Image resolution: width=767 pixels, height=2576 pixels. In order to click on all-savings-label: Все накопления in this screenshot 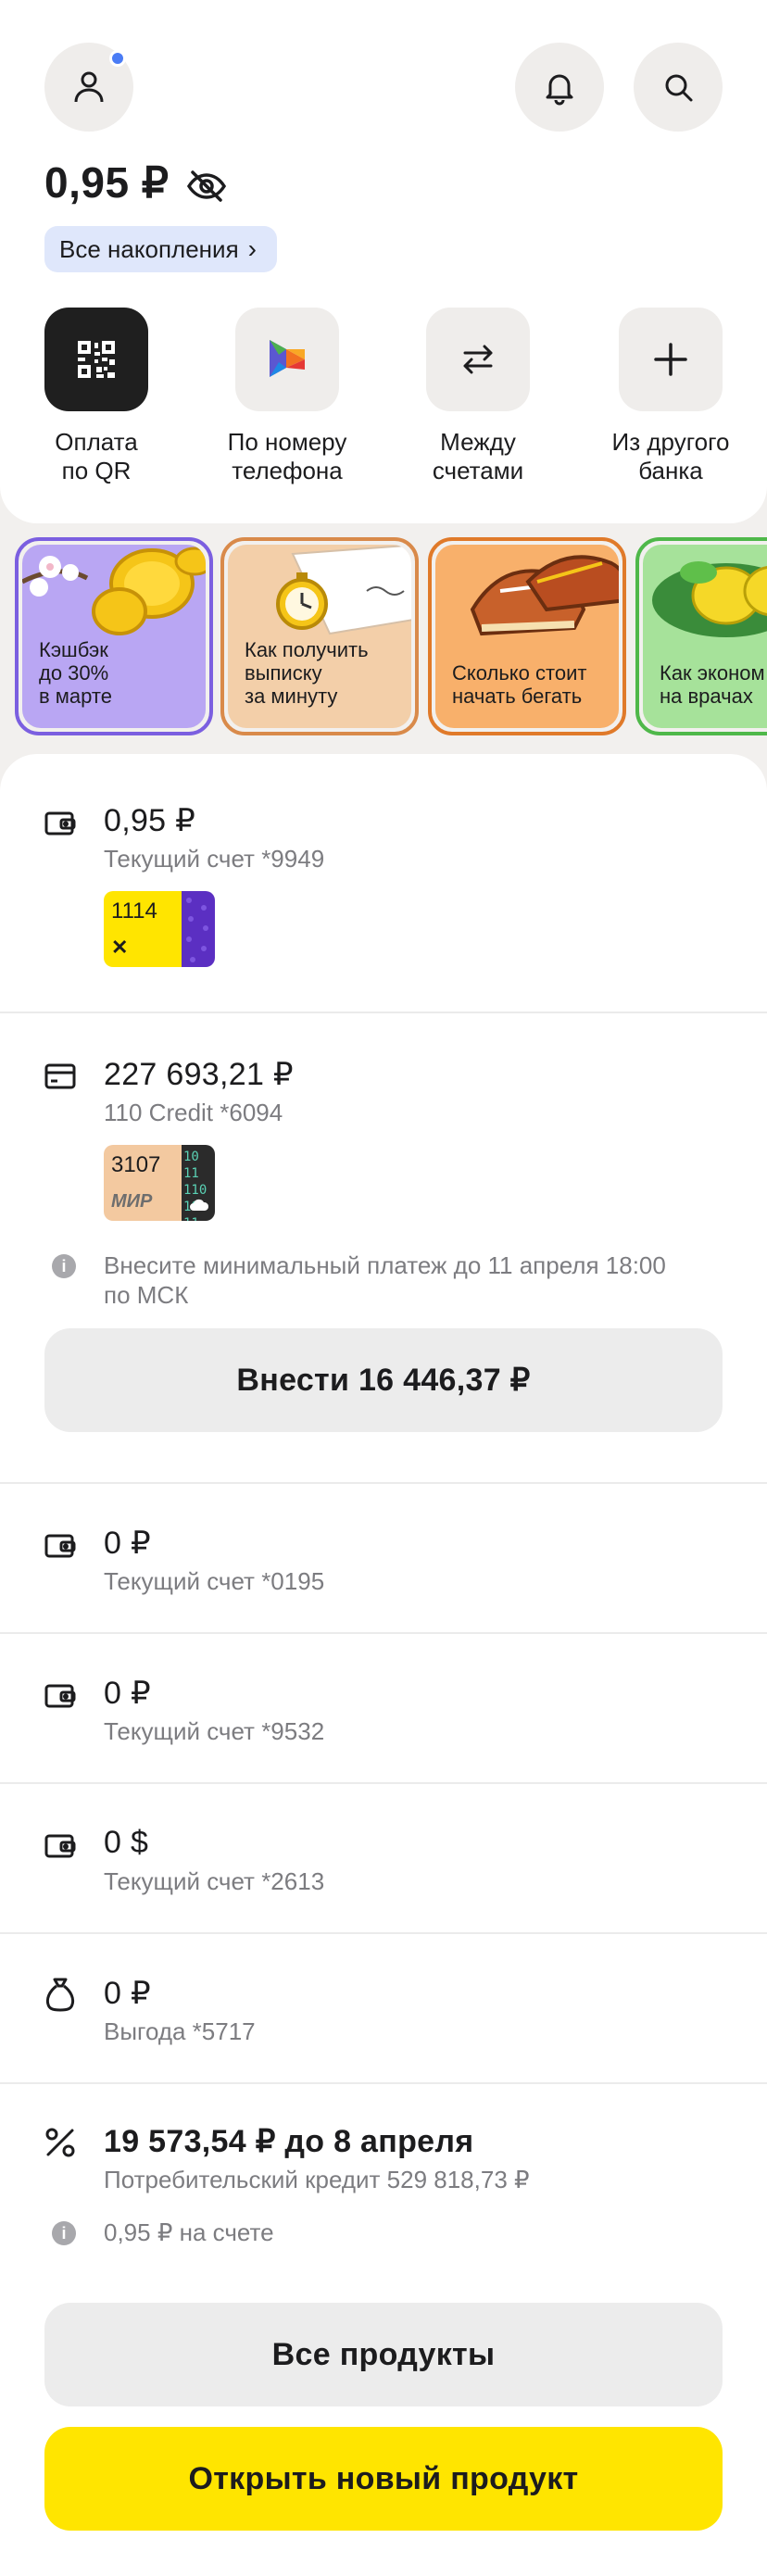, I will do `click(149, 248)`.